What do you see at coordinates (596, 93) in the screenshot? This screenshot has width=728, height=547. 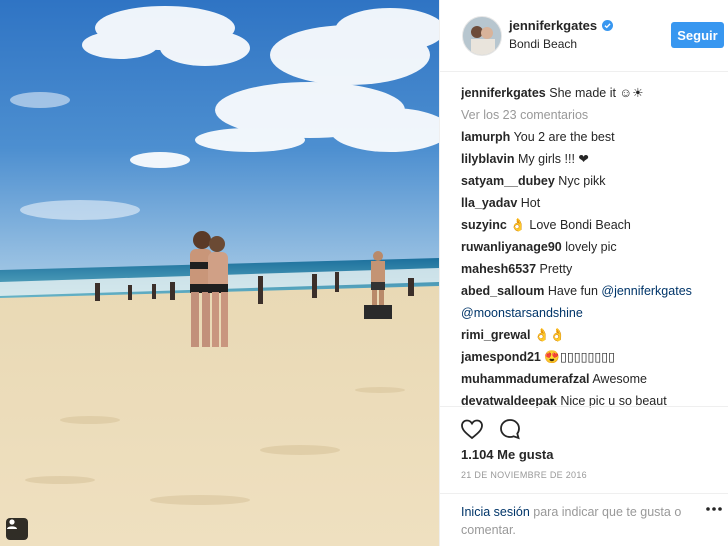 I see `caption-text: She made it ☺☀` at bounding box center [596, 93].